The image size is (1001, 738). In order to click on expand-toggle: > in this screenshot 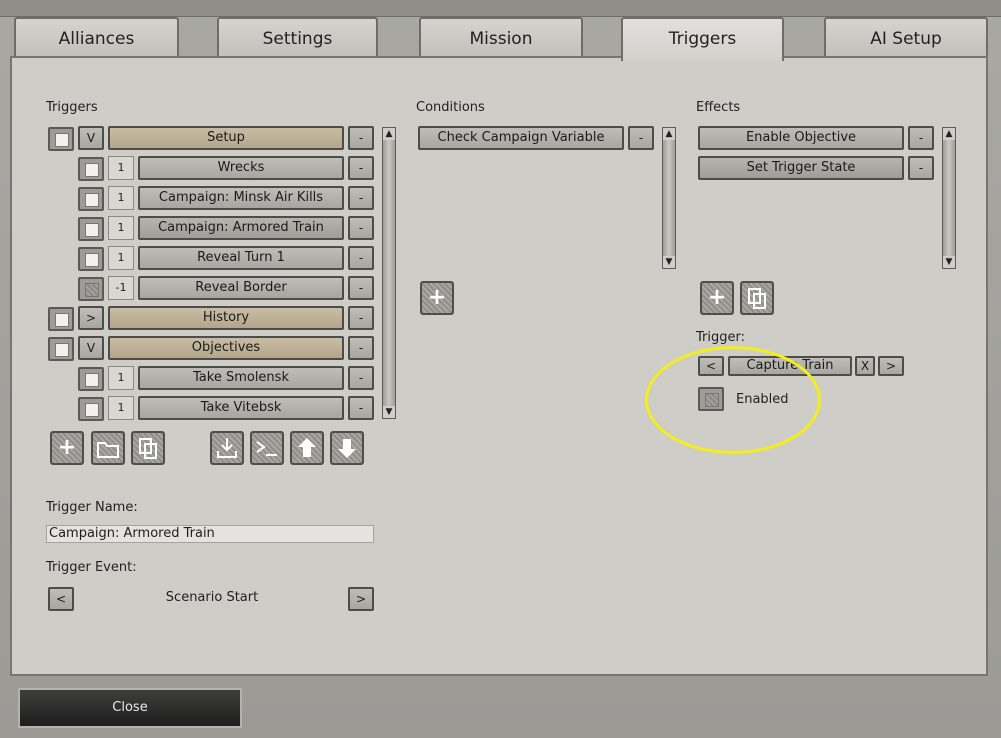, I will do `click(91, 318)`.